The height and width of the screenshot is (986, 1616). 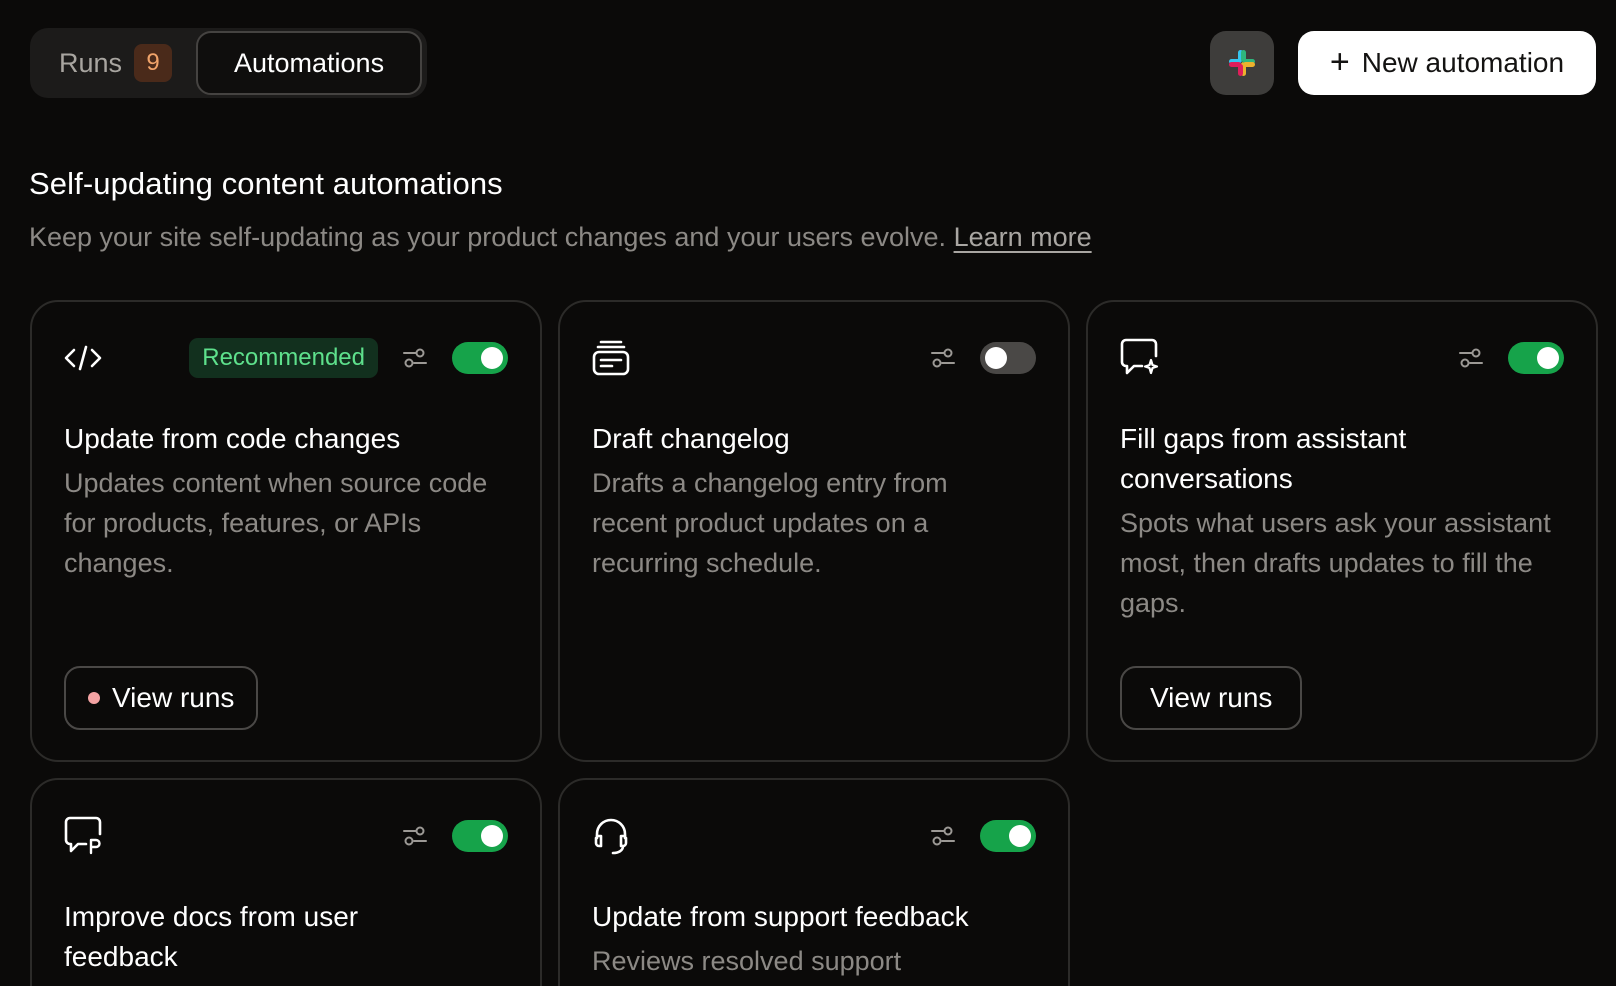 What do you see at coordinates (1263, 458) in the screenshot?
I see `card-title: Fill gaps from assistant conversations` at bounding box center [1263, 458].